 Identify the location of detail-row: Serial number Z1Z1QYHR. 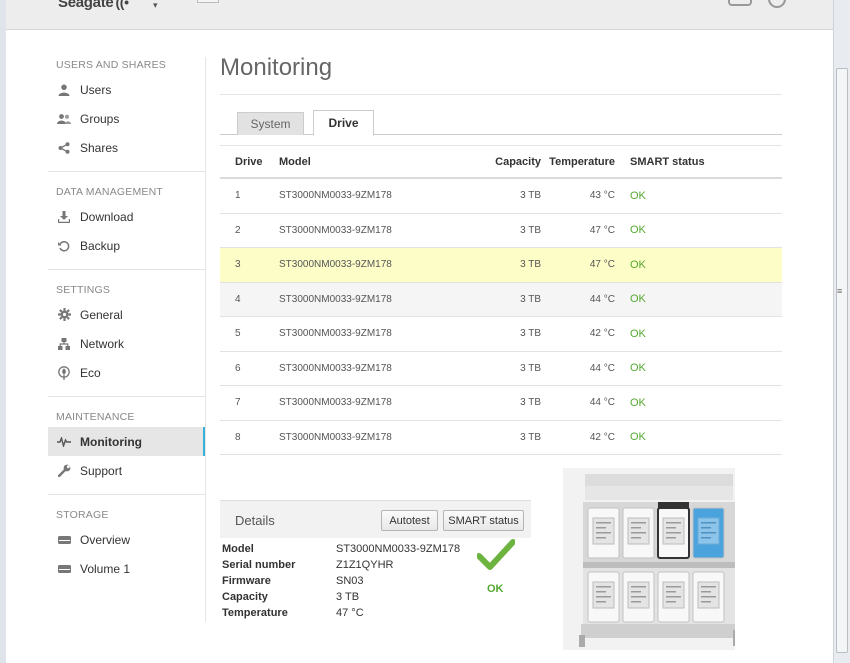
(347, 567).